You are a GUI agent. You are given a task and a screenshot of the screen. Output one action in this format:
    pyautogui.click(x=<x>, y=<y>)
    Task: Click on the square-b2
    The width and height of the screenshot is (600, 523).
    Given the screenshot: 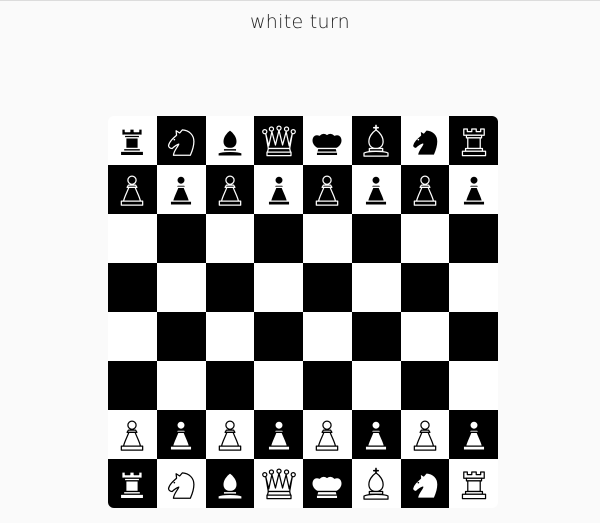 What is the action you would take?
    pyautogui.click(x=181, y=434)
    